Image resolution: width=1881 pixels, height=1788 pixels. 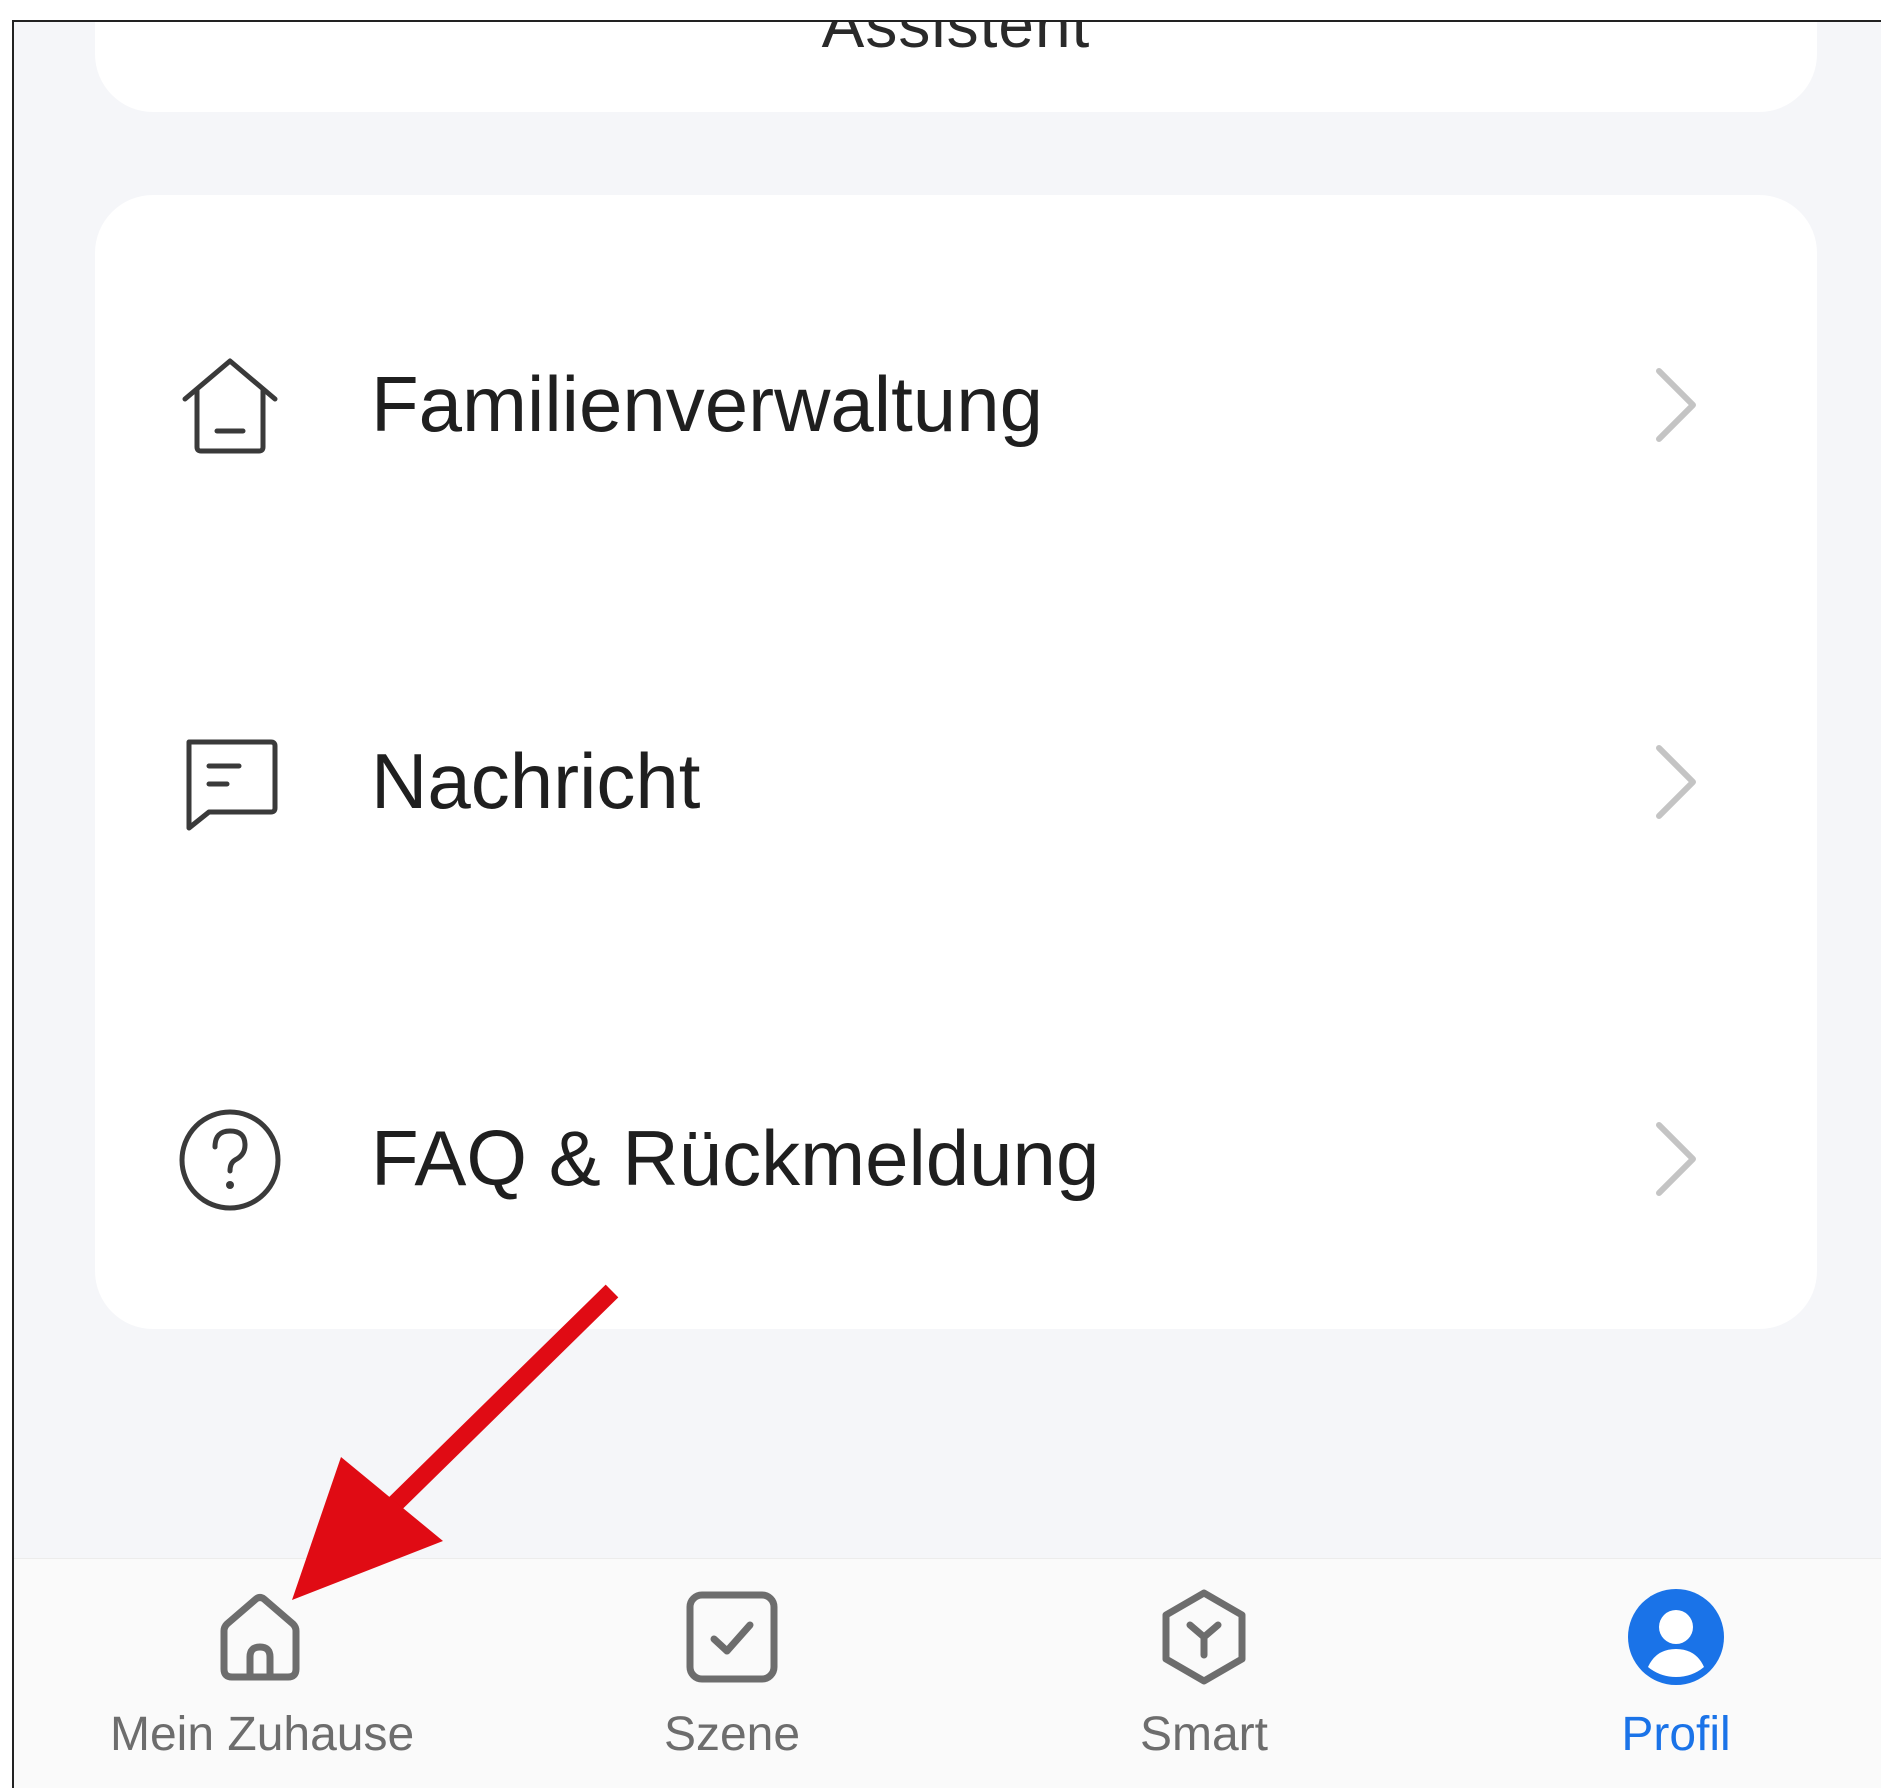 What do you see at coordinates (1204, 1637) in the screenshot?
I see `smart-cube-icon` at bounding box center [1204, 1637].